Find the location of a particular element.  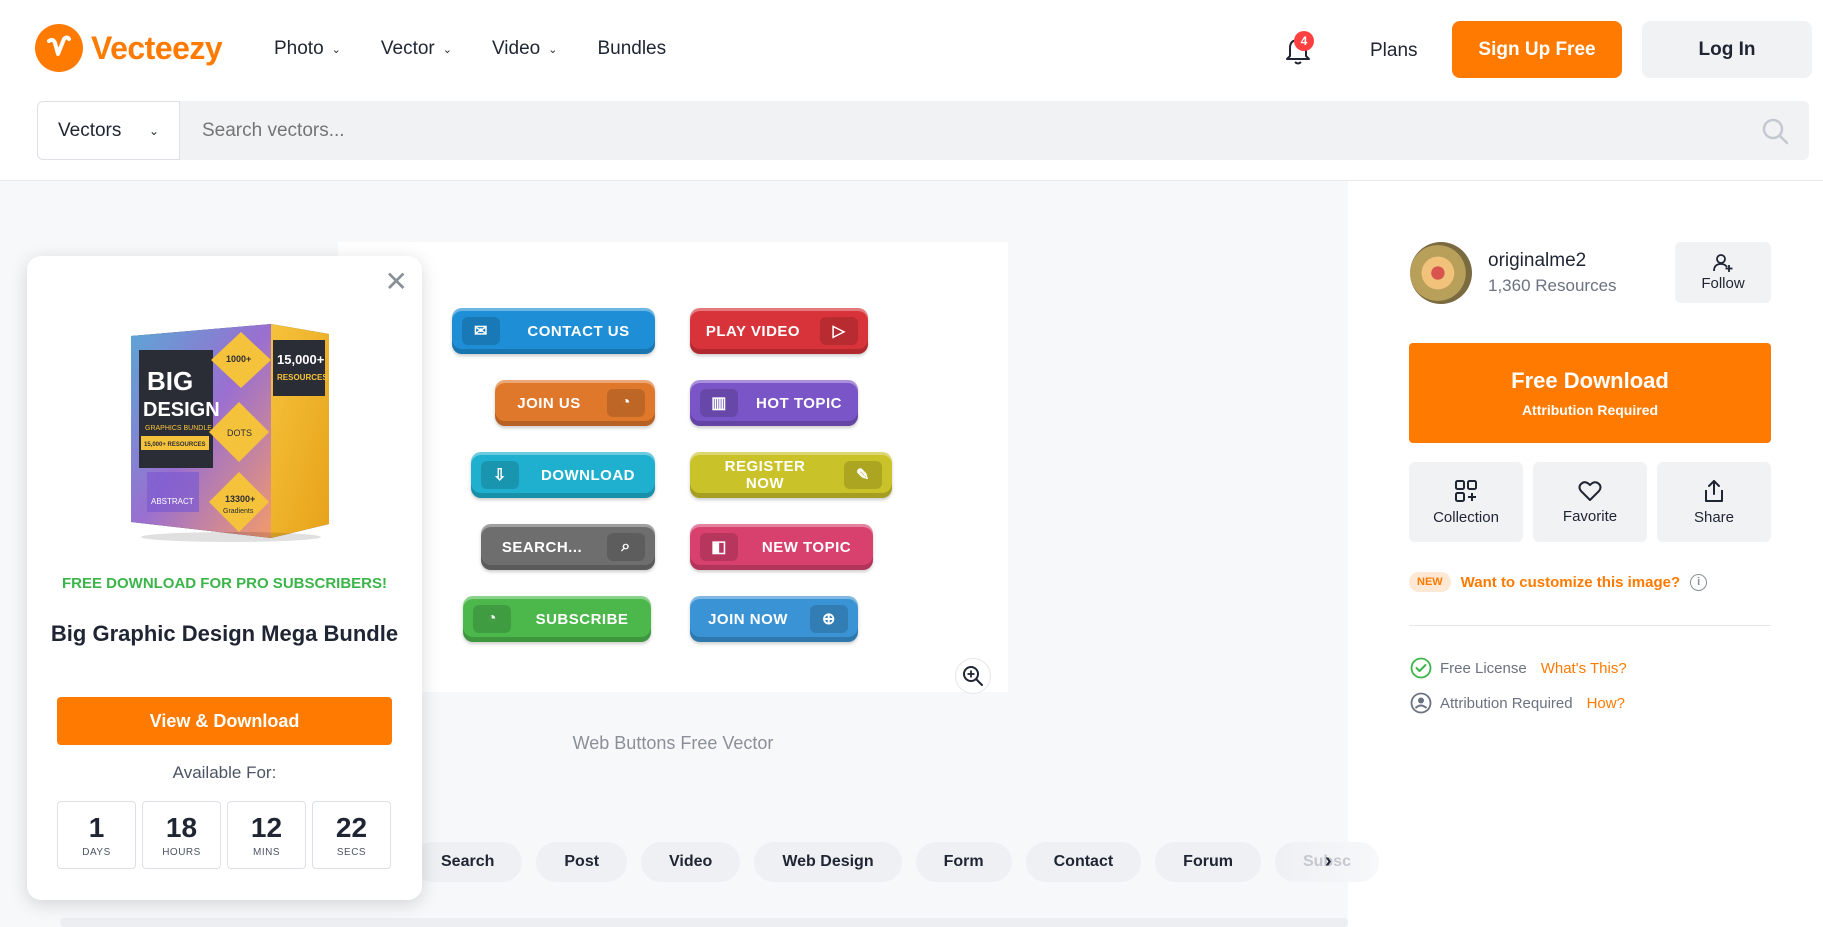

box-sub-text: GRAPHICS BUNDLE is located at coordinates (178, 428).